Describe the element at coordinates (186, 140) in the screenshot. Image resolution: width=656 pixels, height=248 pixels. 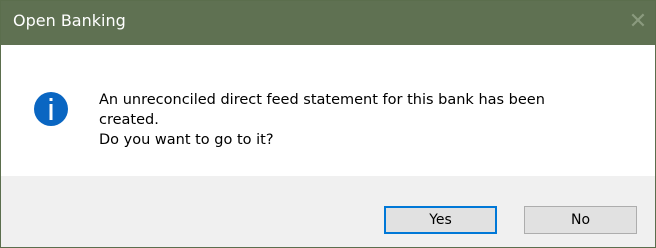
I see `message-line: Do you want to go to it?` at that location.